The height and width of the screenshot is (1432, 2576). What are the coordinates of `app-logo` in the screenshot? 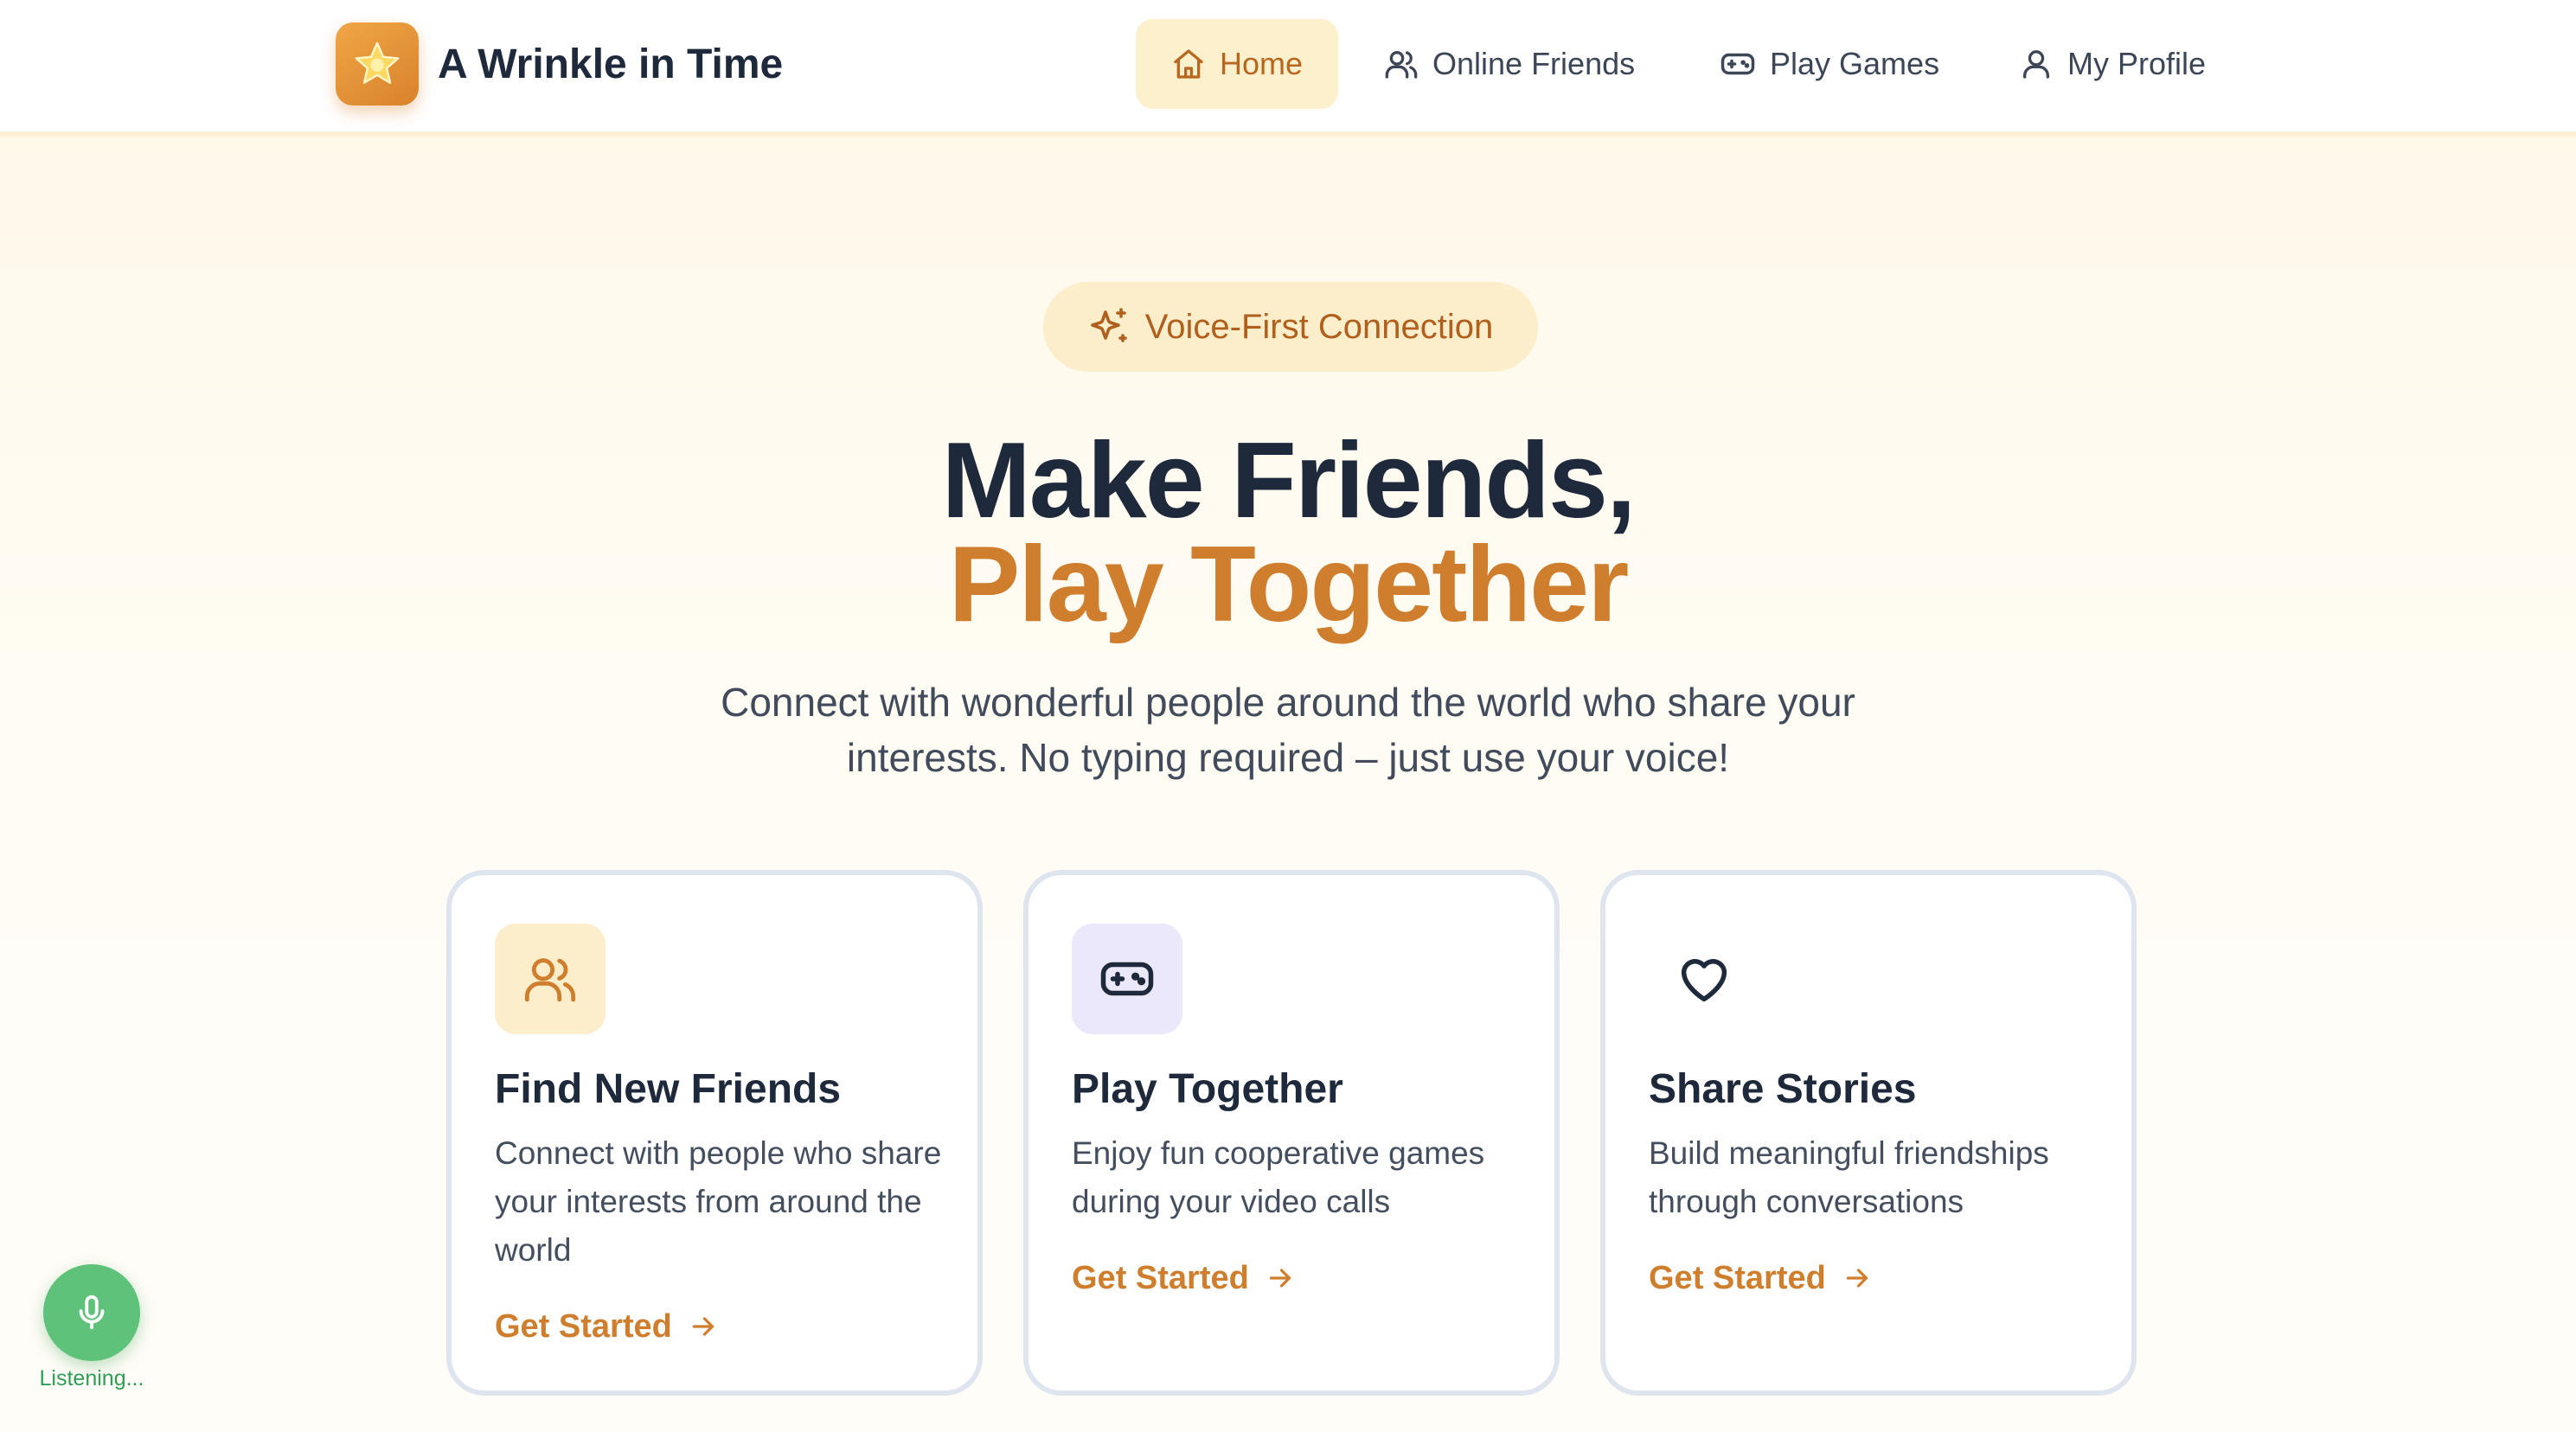 It's located at (377, 63).